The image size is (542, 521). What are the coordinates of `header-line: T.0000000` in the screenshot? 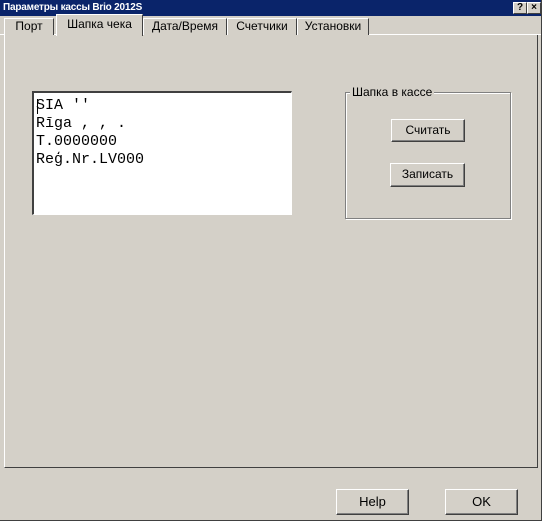 It's located at (77, 141).